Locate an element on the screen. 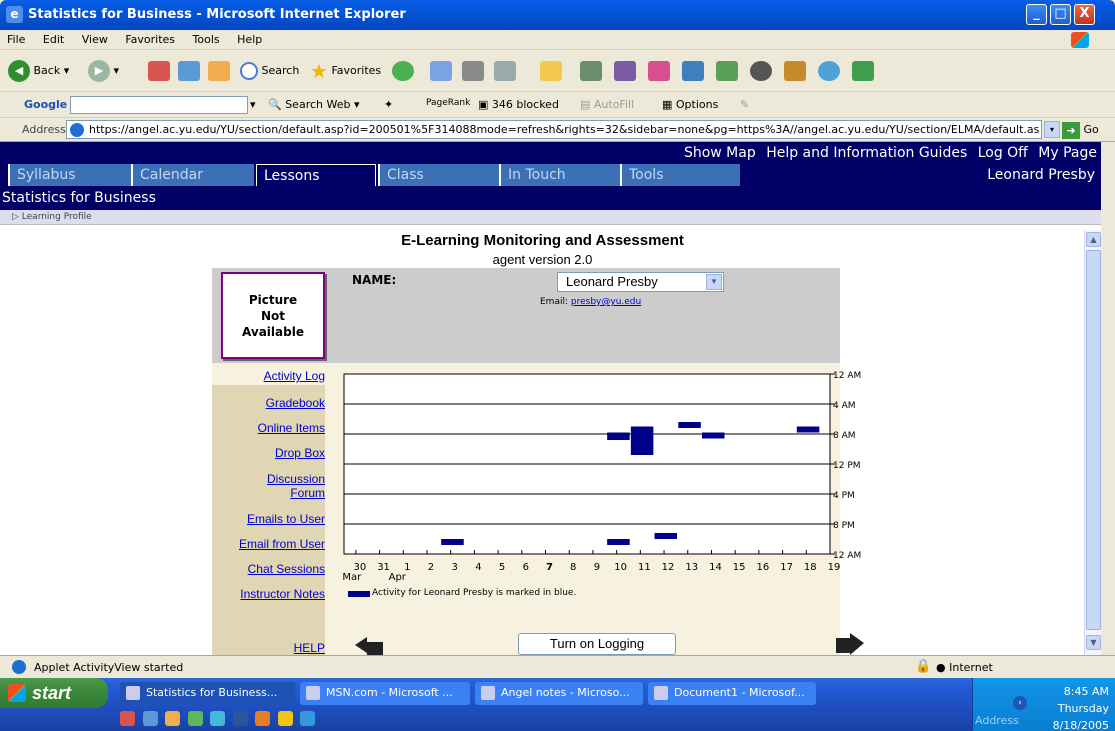  maximize-button: □ is located at coordinates (1060, 14).